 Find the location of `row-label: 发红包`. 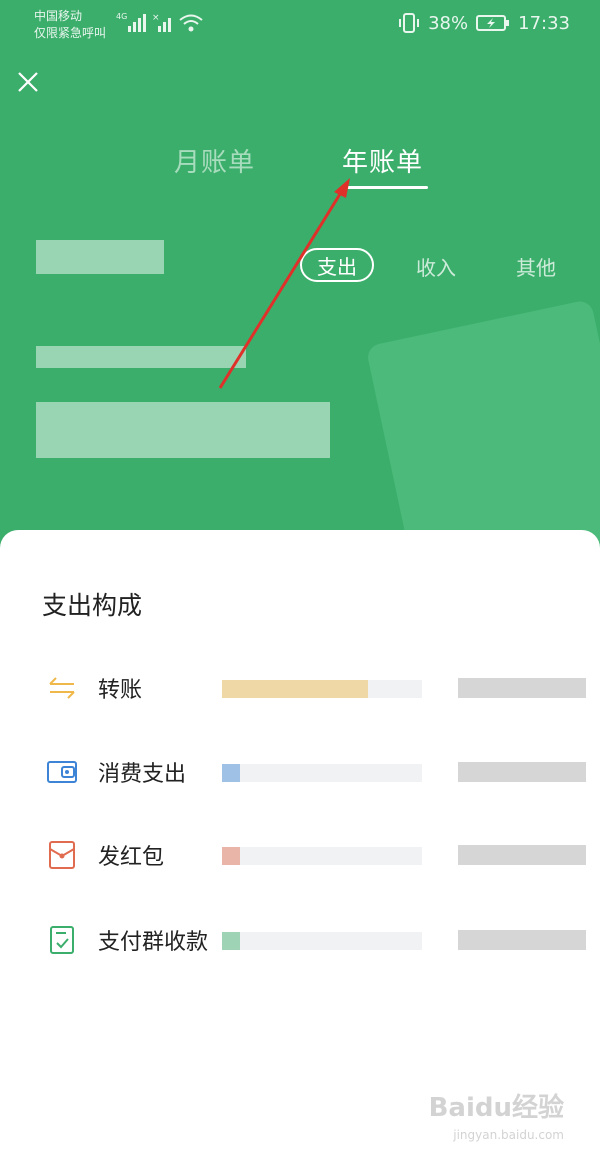

row-label: 发红包 is located at coordinates (131, 857).